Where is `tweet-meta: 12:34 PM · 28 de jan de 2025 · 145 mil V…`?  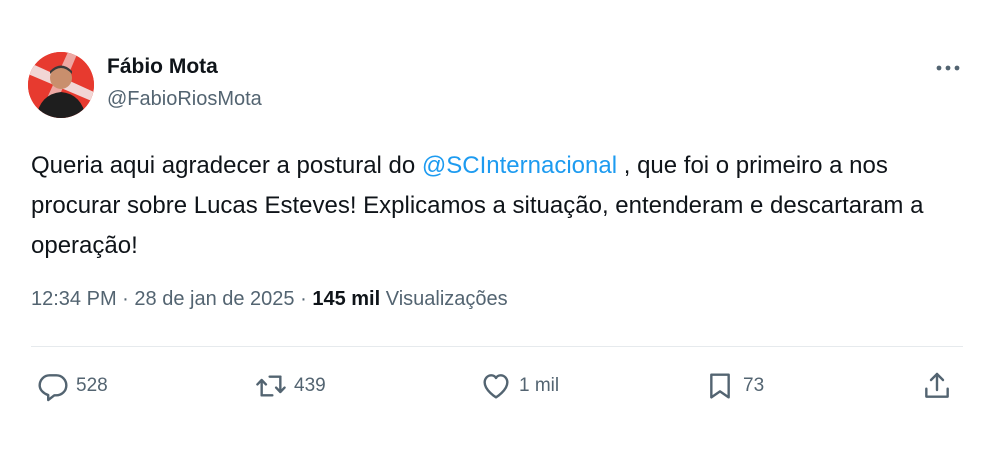 tweet-meta: 12:34 PM · 28 de jan de 2025 · 145 mil V… is located at coordinates (269, 299).